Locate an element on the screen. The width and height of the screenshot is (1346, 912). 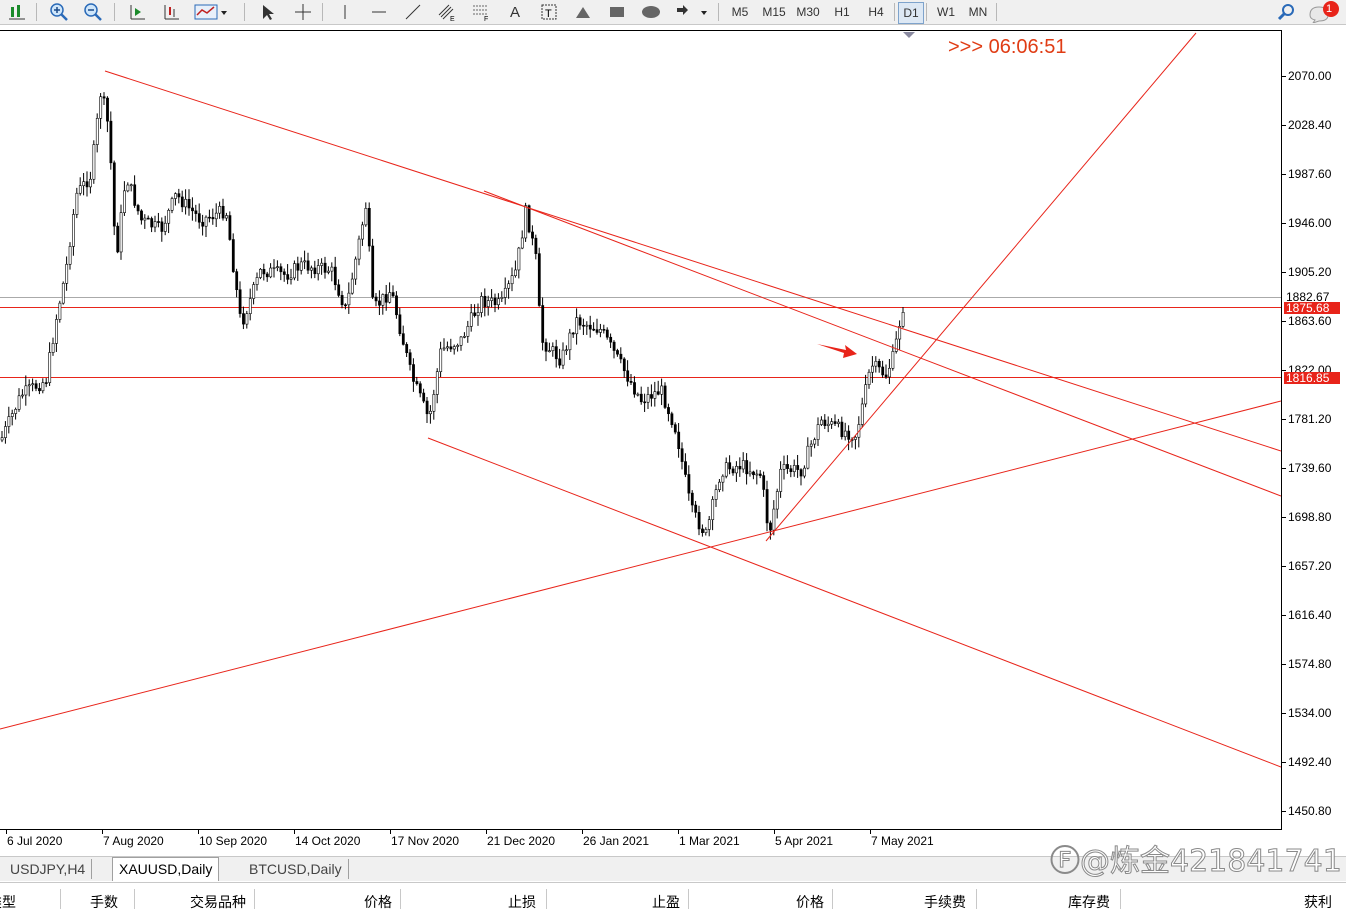
col-type: 类型 is located at coordinates (8, 902).